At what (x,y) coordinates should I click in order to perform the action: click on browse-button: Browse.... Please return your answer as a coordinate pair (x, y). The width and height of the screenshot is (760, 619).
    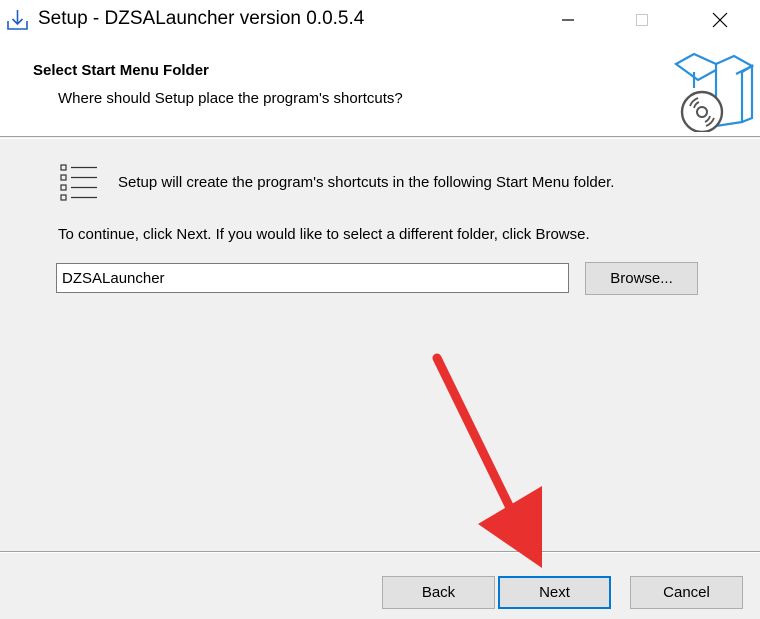
    Looking at the image, I should click on (641, 278).